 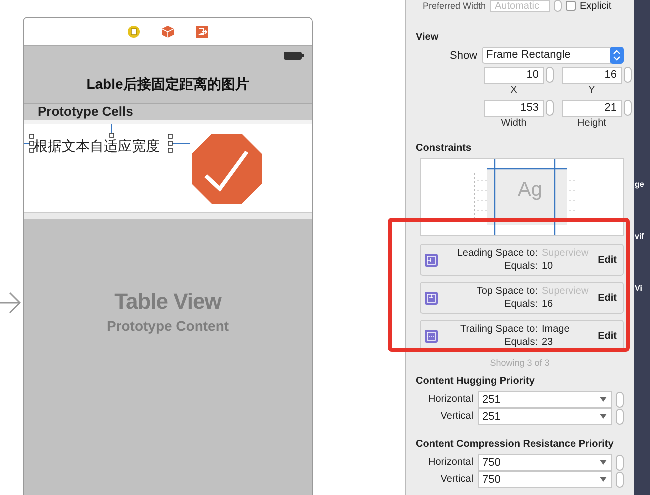 I want to click on section-heading: Content Hugging Priority, so click(x=476, y=381).